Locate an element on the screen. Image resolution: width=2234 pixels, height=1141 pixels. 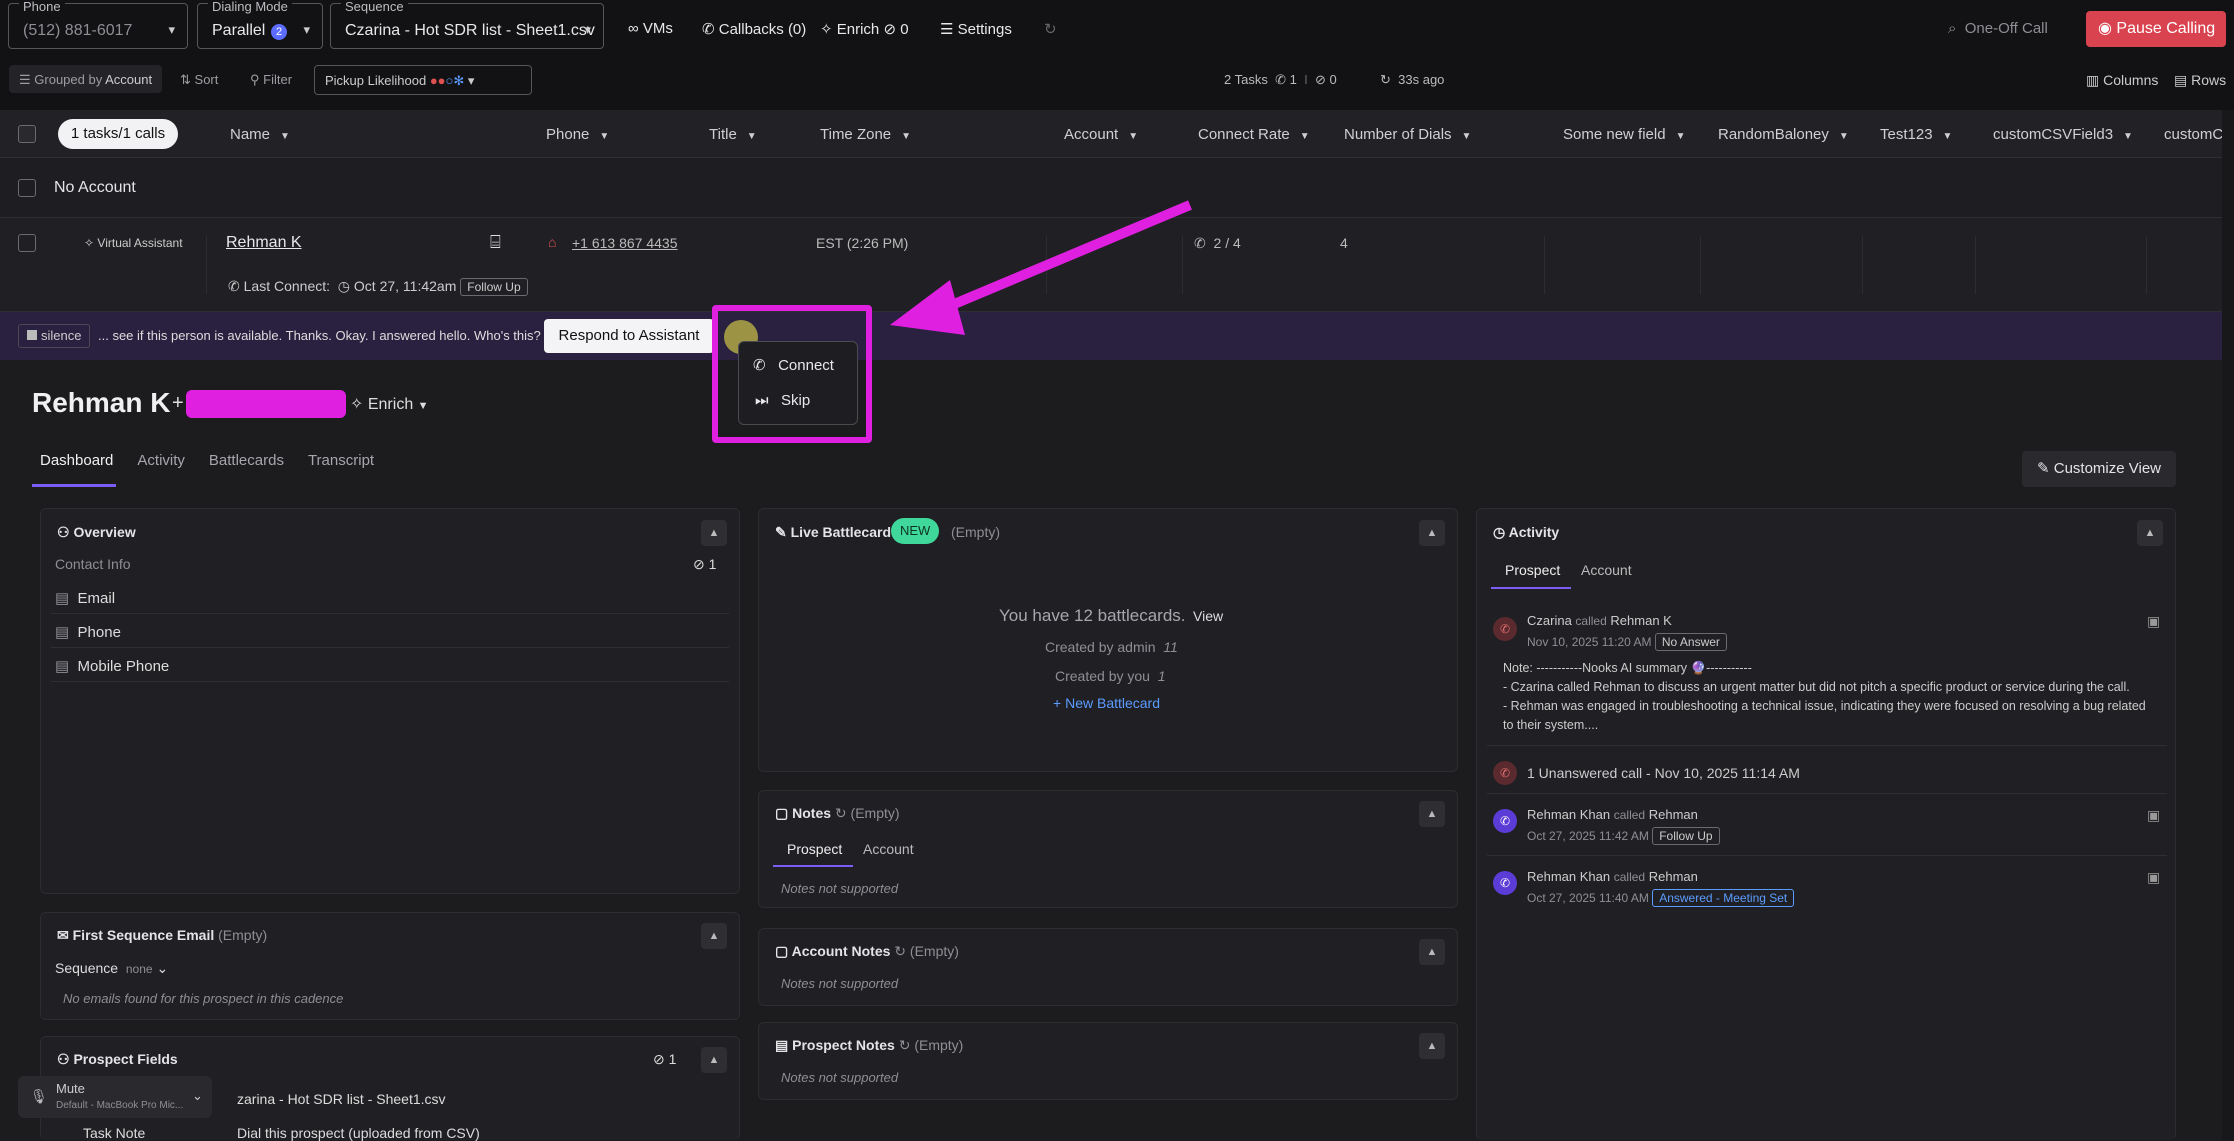
enrich-button: ✧ Enrich ⊘ 0 is located at coordinates (864, 29).